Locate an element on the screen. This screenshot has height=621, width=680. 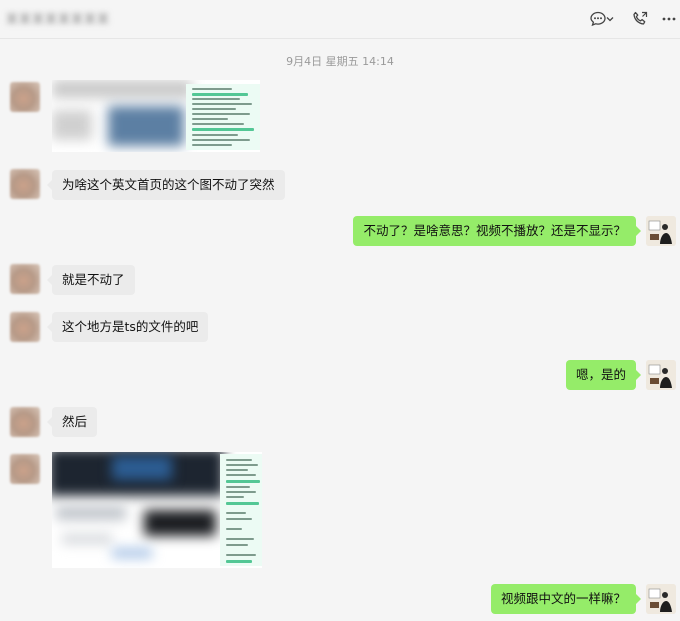
chevron-down-icon is located at coordinates (610, 19).